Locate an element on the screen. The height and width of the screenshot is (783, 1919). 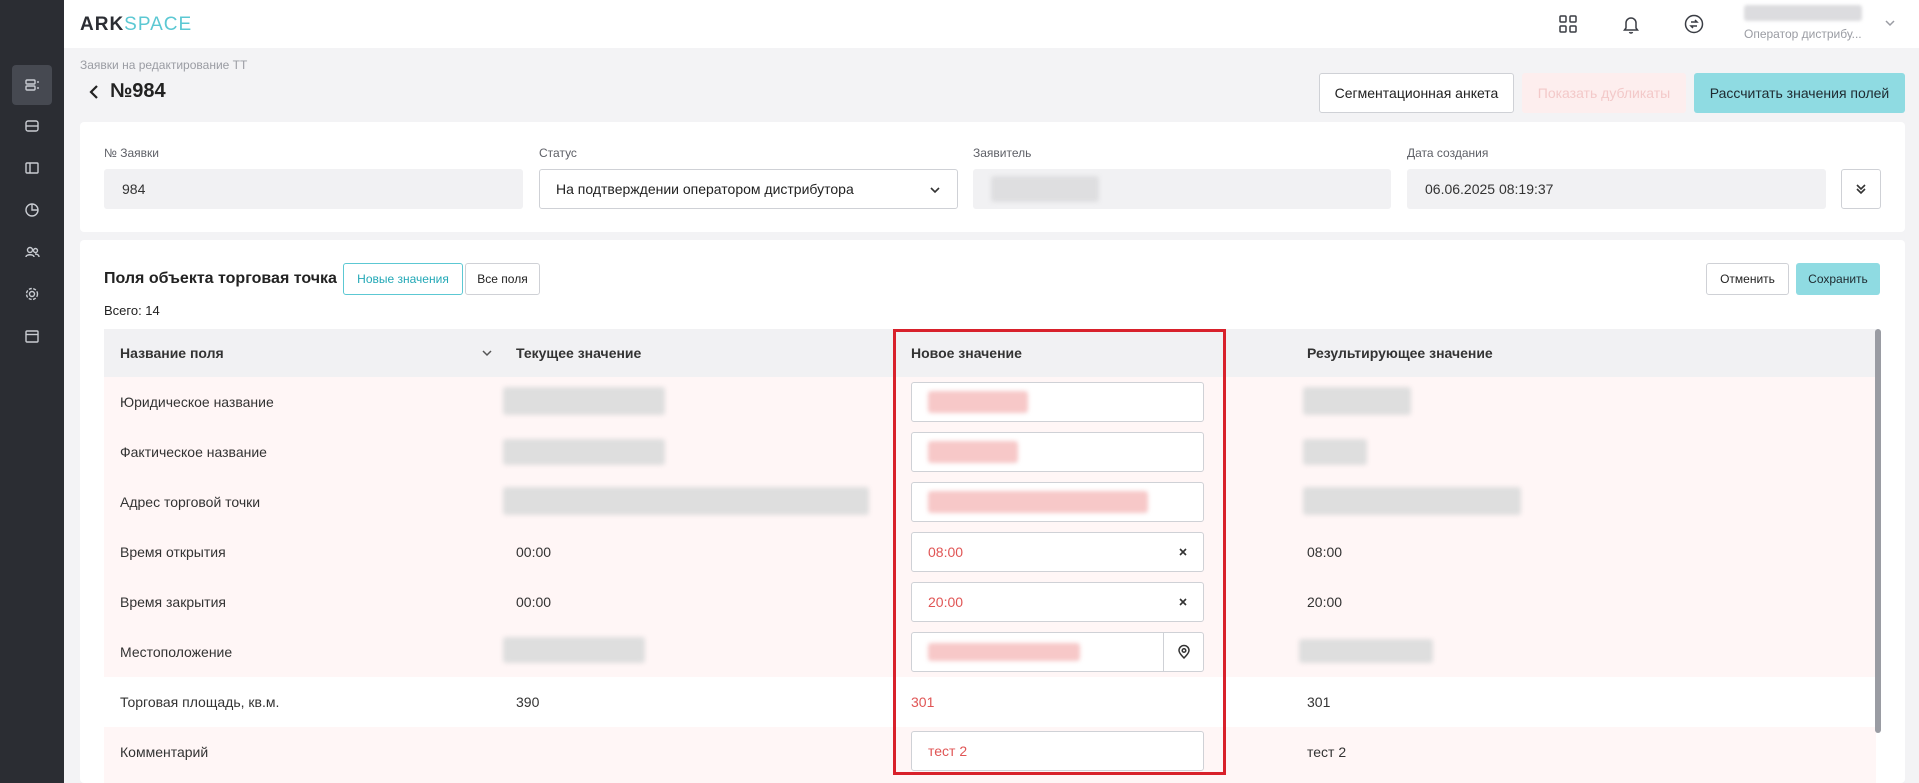
table-row: Время закрытия 00:00 20:00 20:00 is located at coordinates (990, 602).